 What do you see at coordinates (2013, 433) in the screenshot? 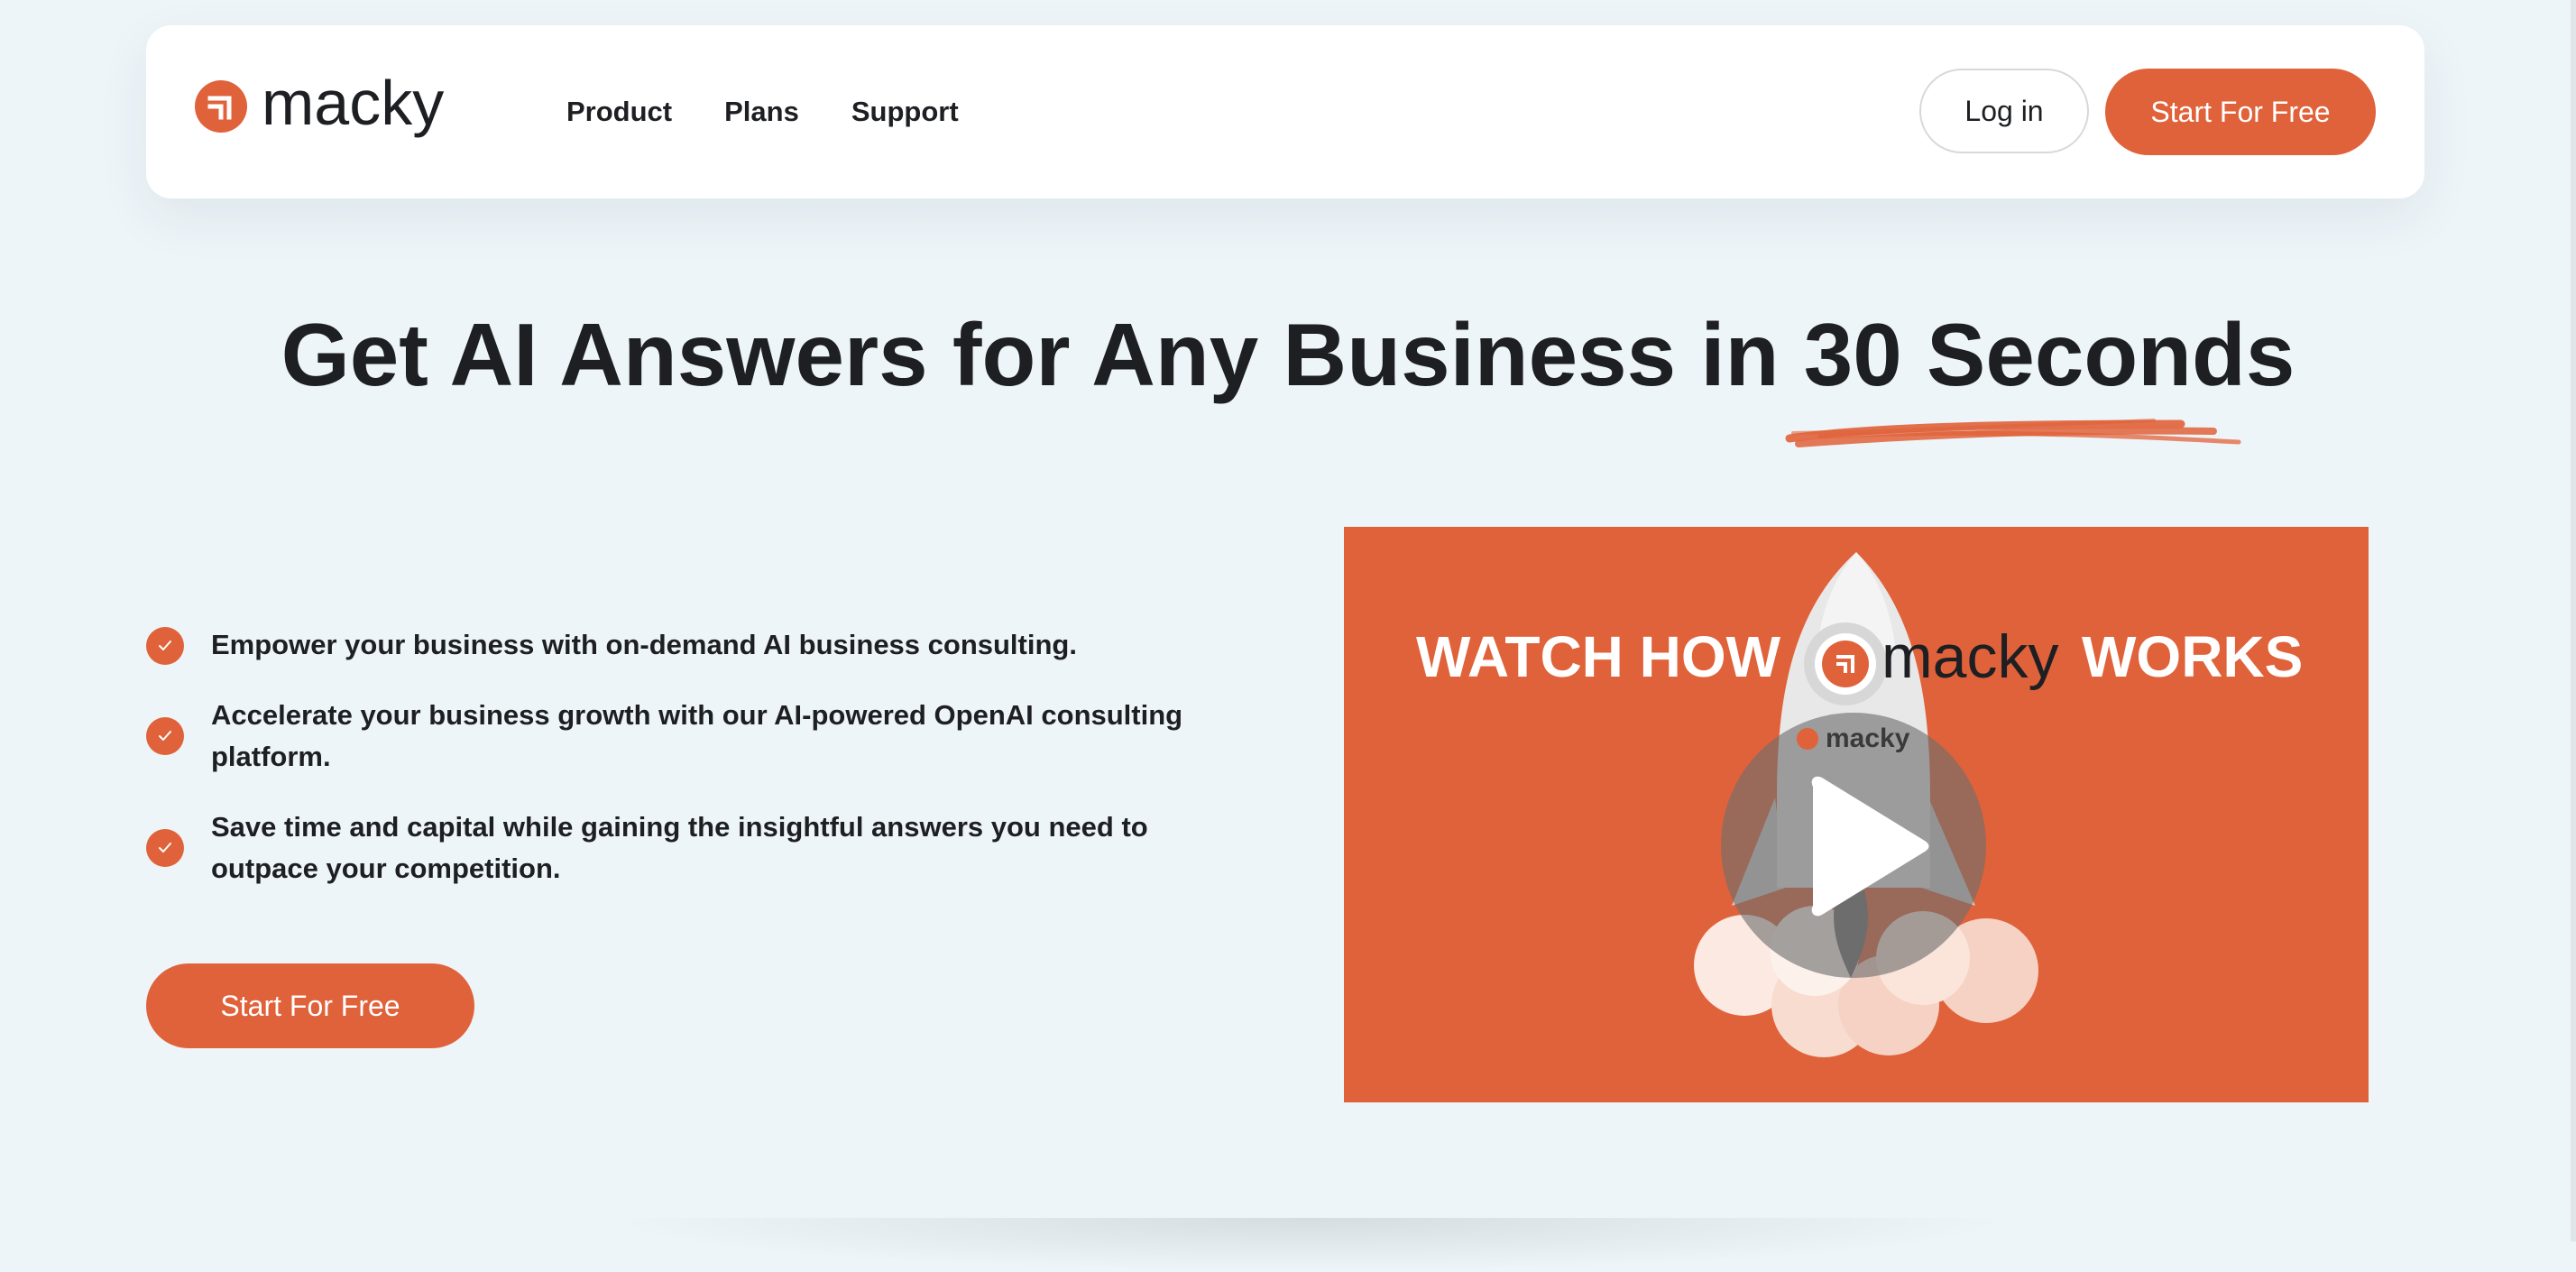
I see `underline-scribble` at bounding box center [2013, 433].